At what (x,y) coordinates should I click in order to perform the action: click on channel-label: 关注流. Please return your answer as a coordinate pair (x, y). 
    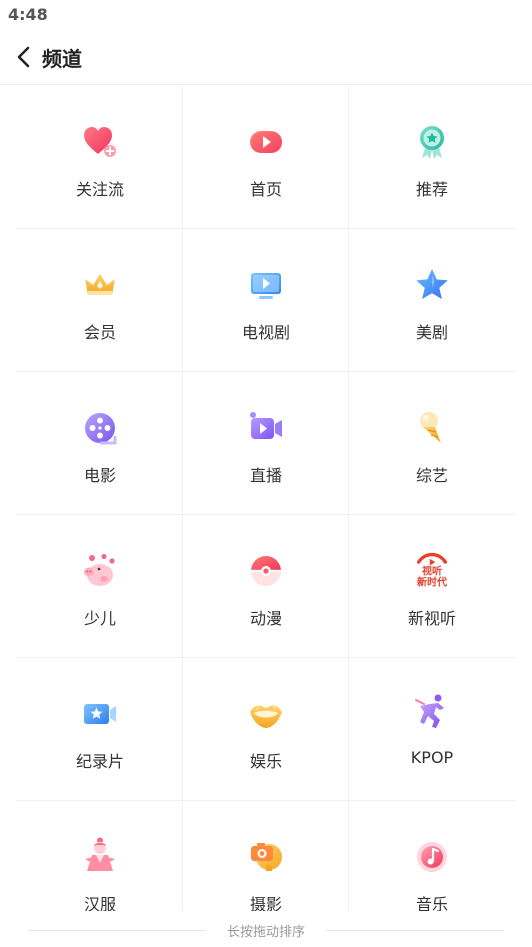
    Looking at the image, I should click on (99, 189).